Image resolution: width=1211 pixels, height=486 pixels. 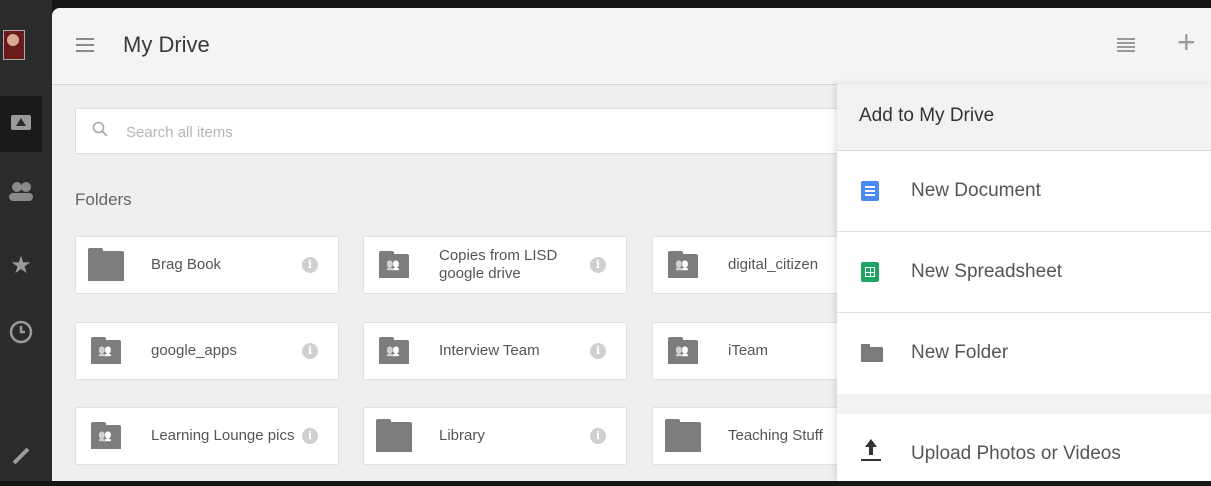 I want to click on people-icon, so click(x=21, y=193).